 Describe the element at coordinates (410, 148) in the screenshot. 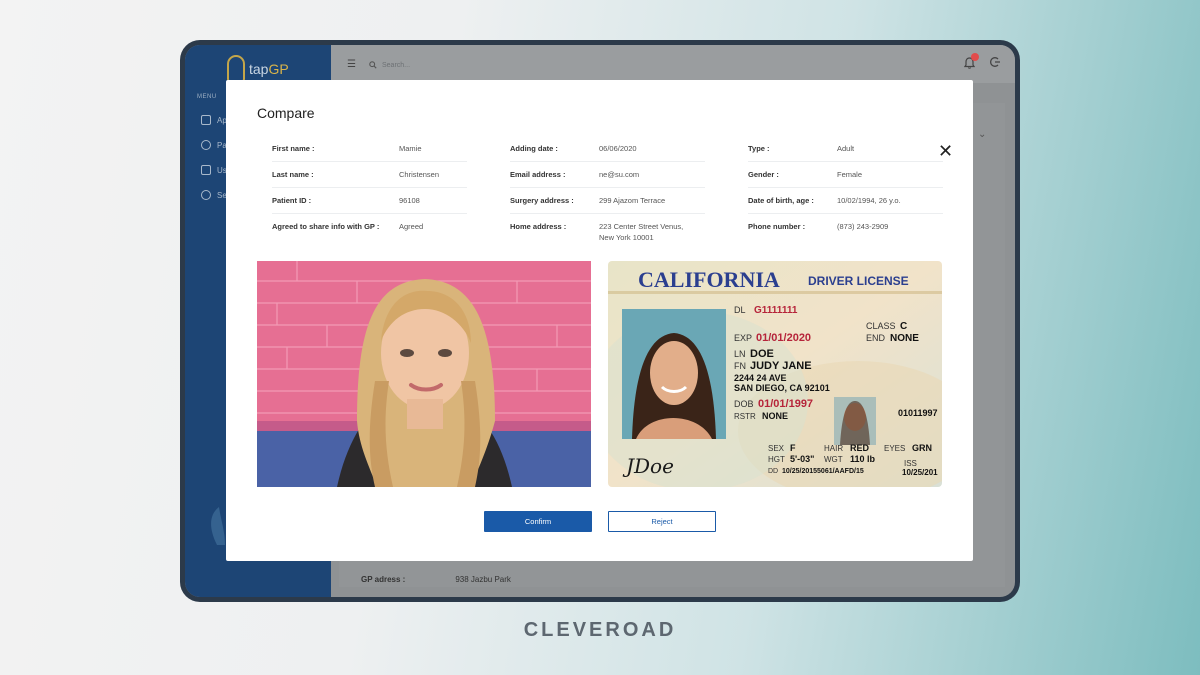

I see `info-value: Mamie` at that location.